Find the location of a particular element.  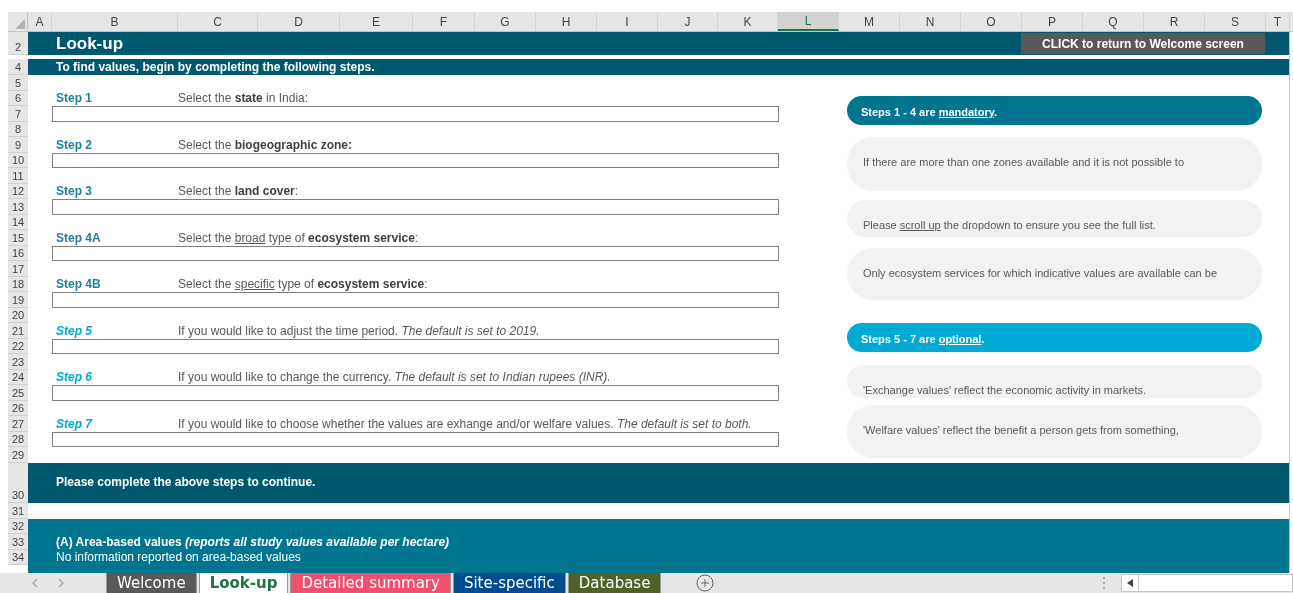

step-instruction: If you would like to change the currency. The default is set to Indian rupees (INR). is located at coordinates (394, 378).